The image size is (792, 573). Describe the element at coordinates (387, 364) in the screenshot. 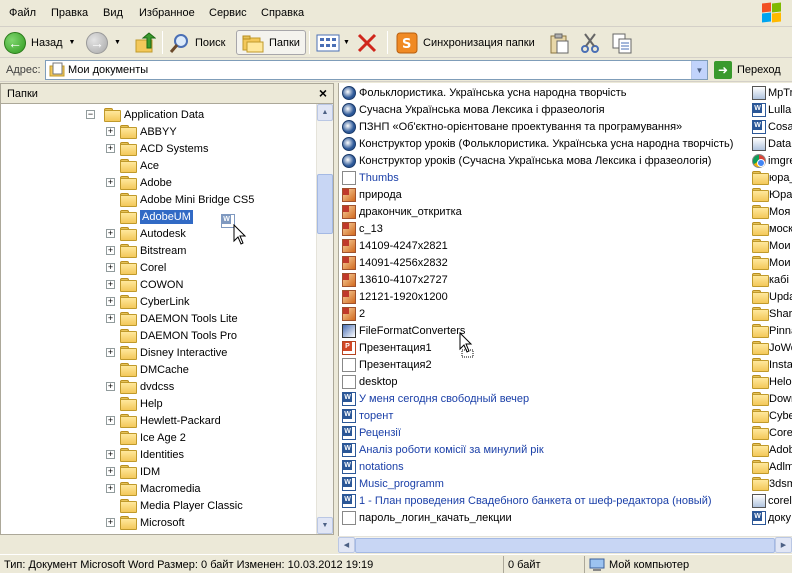

I see `file-item: Презентация2` at that location.